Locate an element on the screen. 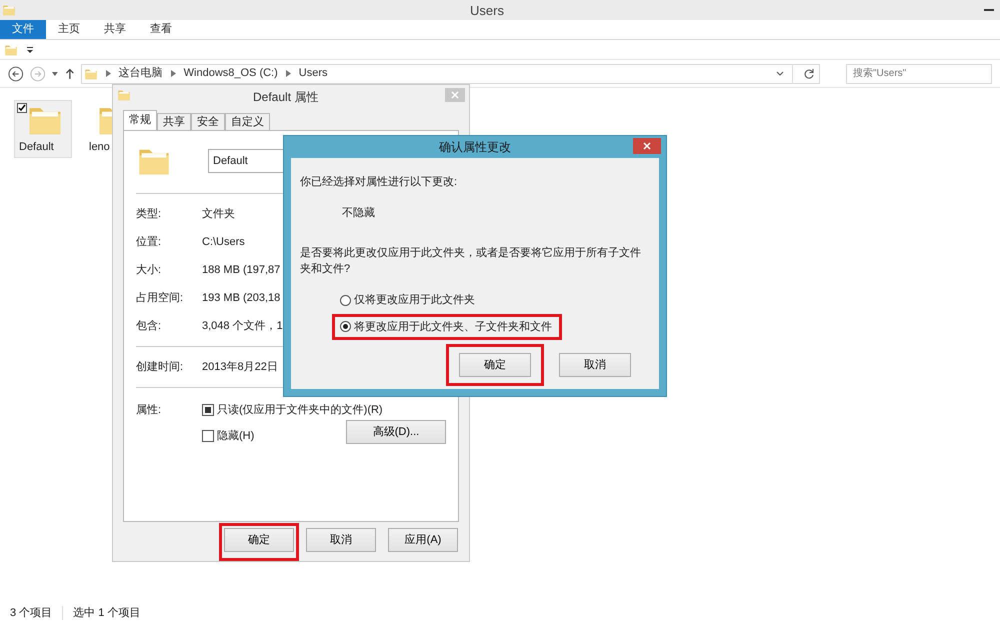 Image resolution: width=1000 pixels, height=625 pixels. ribbon-tab: 文件 is located at coordinates (23, 29).